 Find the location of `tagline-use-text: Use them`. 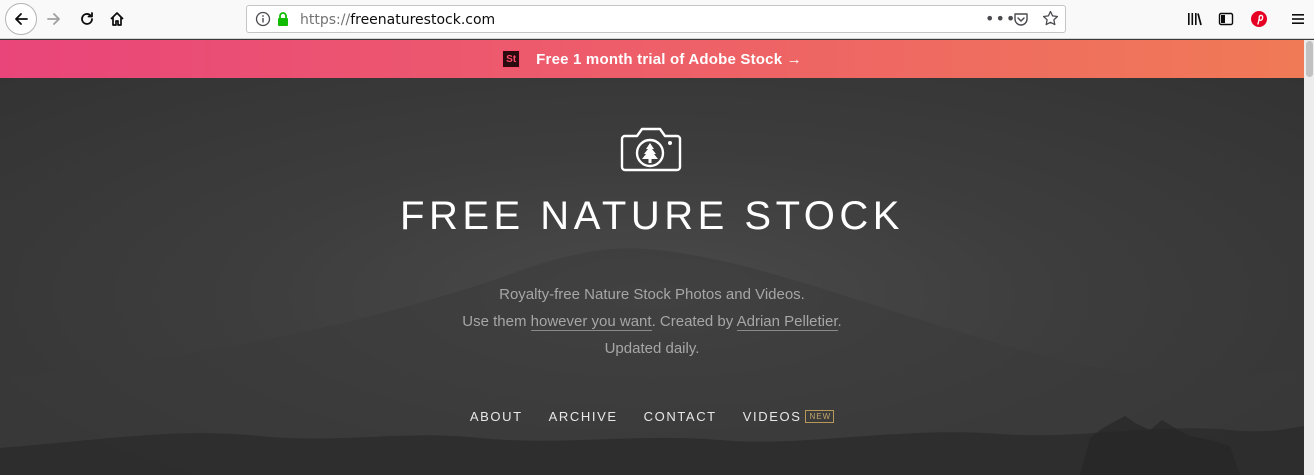

tagline-use-text: Use them is located at coordinates (496, 321).